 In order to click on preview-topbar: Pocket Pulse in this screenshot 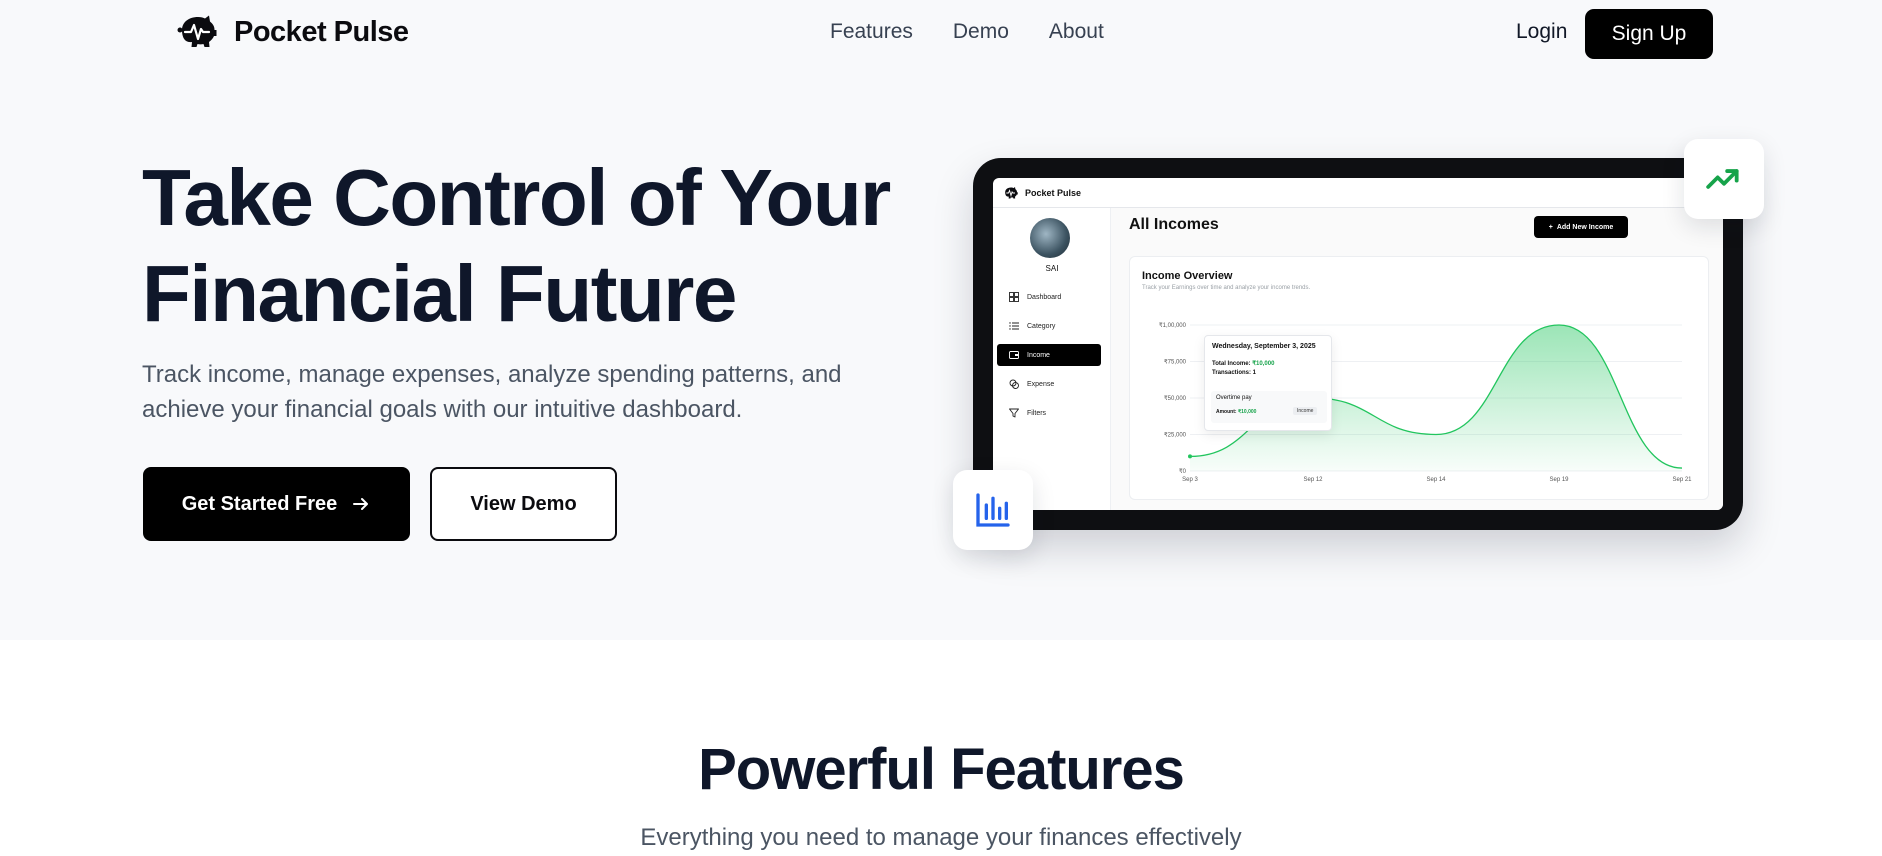, I will do `click(1358, 193)`.